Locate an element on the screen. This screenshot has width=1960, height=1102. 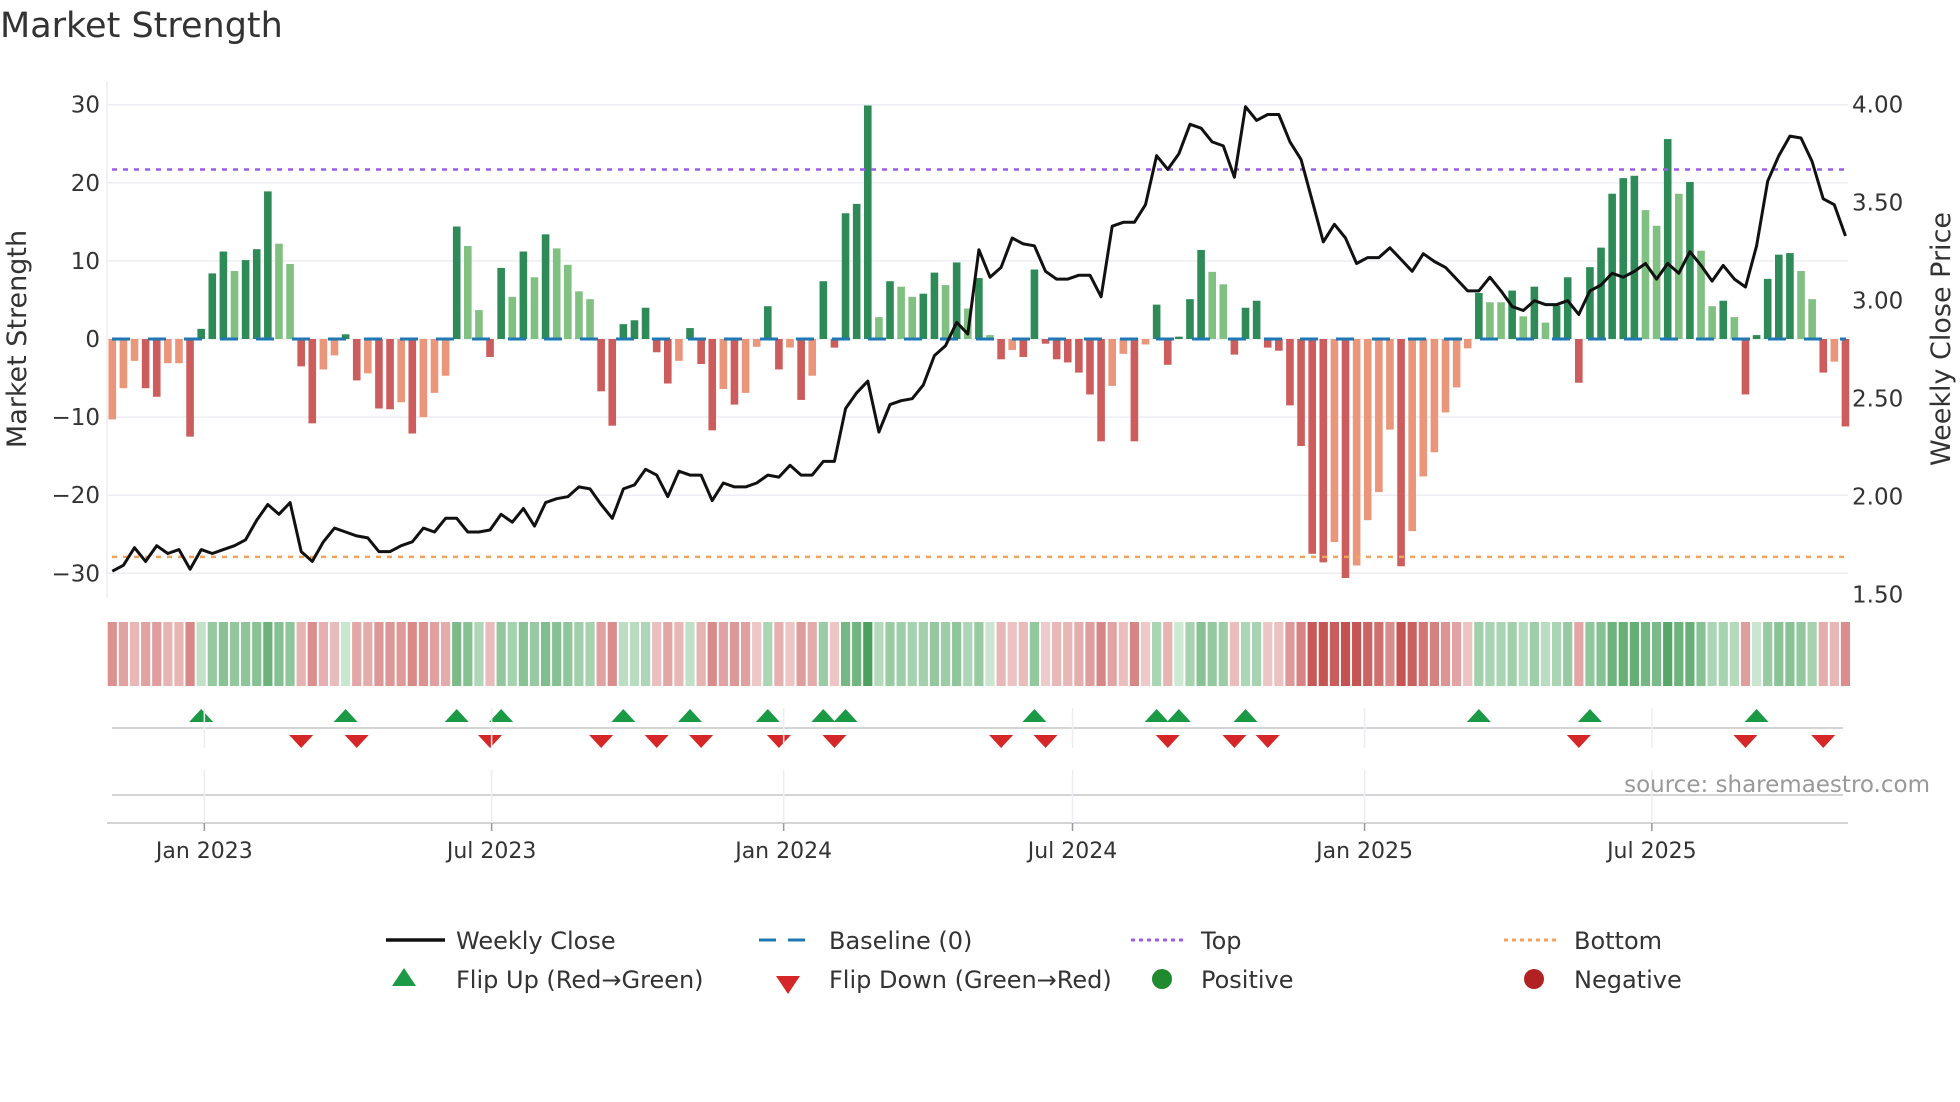
y-tick-label: 20 is located at coordinates (85, 184).